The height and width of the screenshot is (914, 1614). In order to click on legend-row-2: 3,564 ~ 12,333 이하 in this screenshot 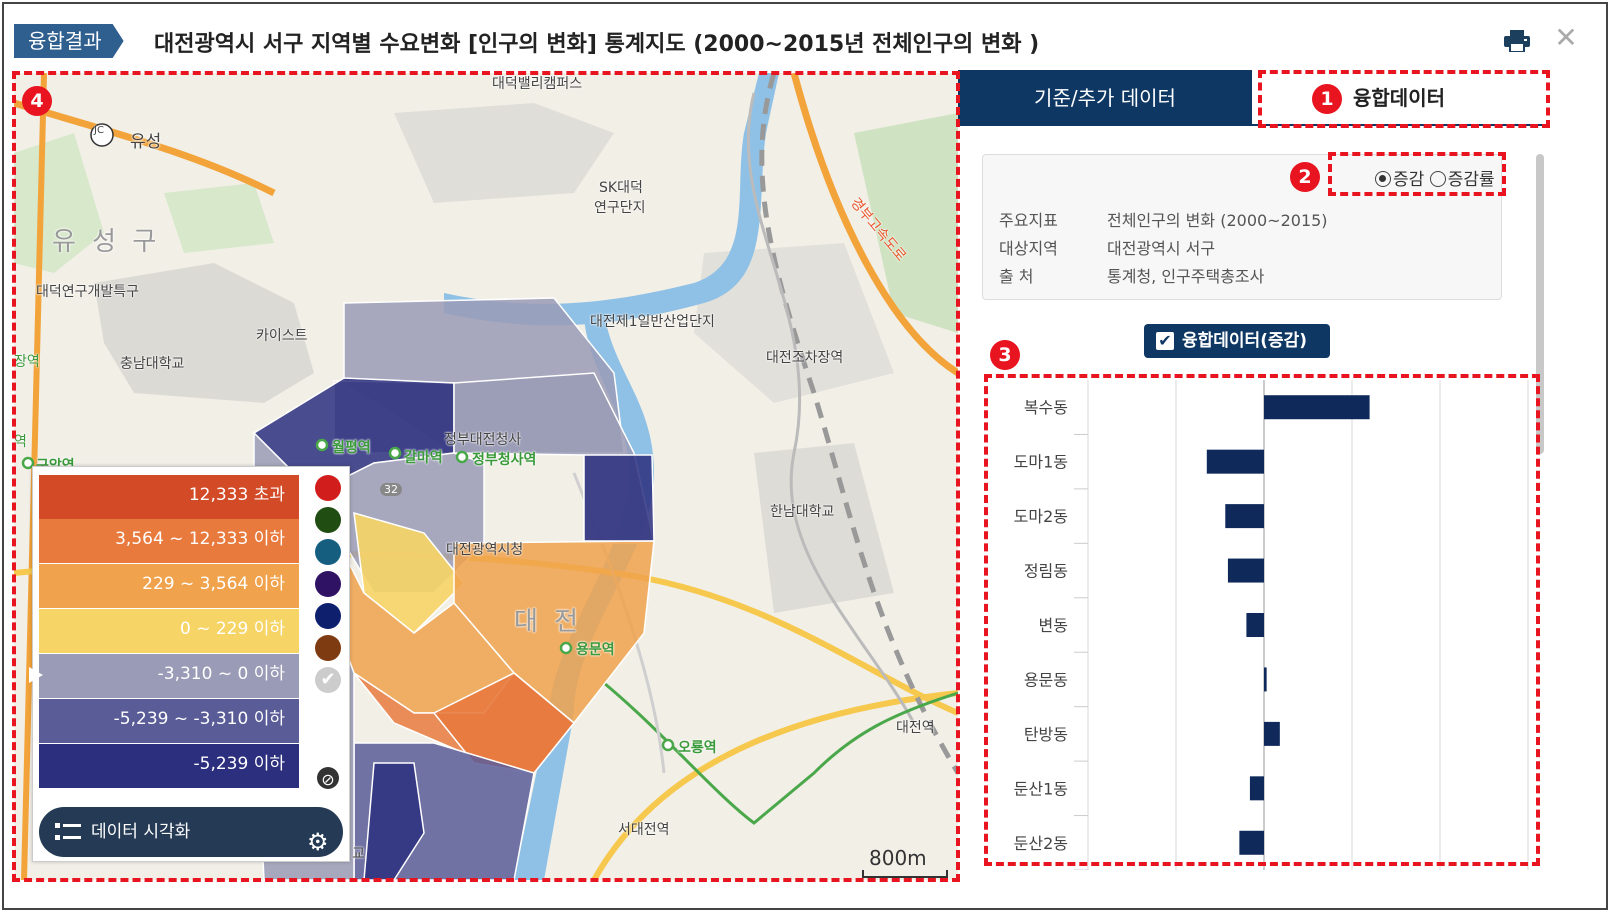, I will do `click(169, 541)`.